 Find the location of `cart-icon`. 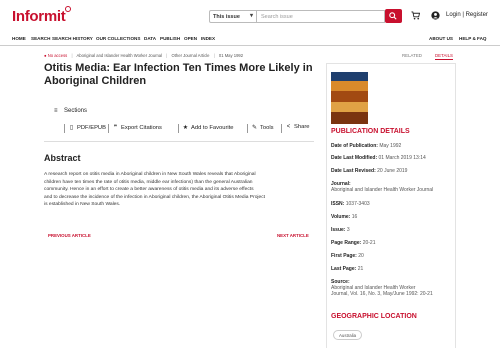

cart-icon is located at coordinates (415, 15).